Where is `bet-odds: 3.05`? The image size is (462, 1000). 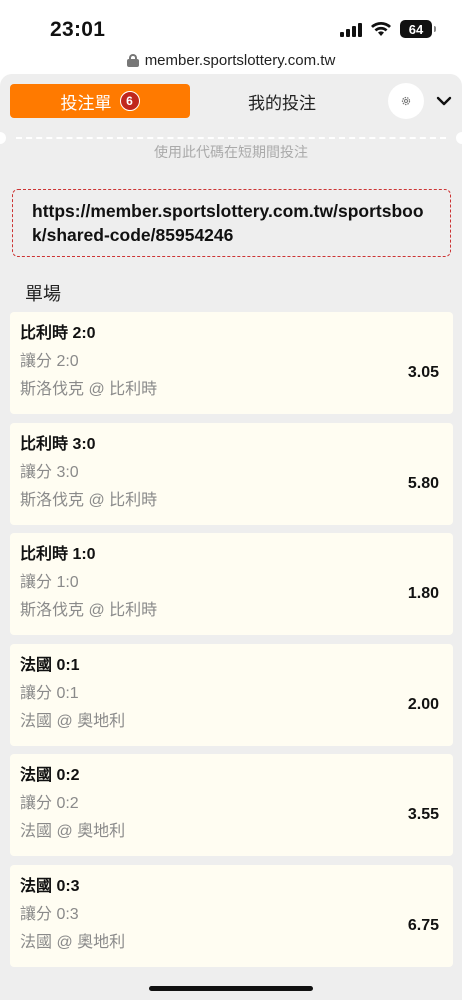
bet-odds: 3.05 is located at coordinates (423, 372).